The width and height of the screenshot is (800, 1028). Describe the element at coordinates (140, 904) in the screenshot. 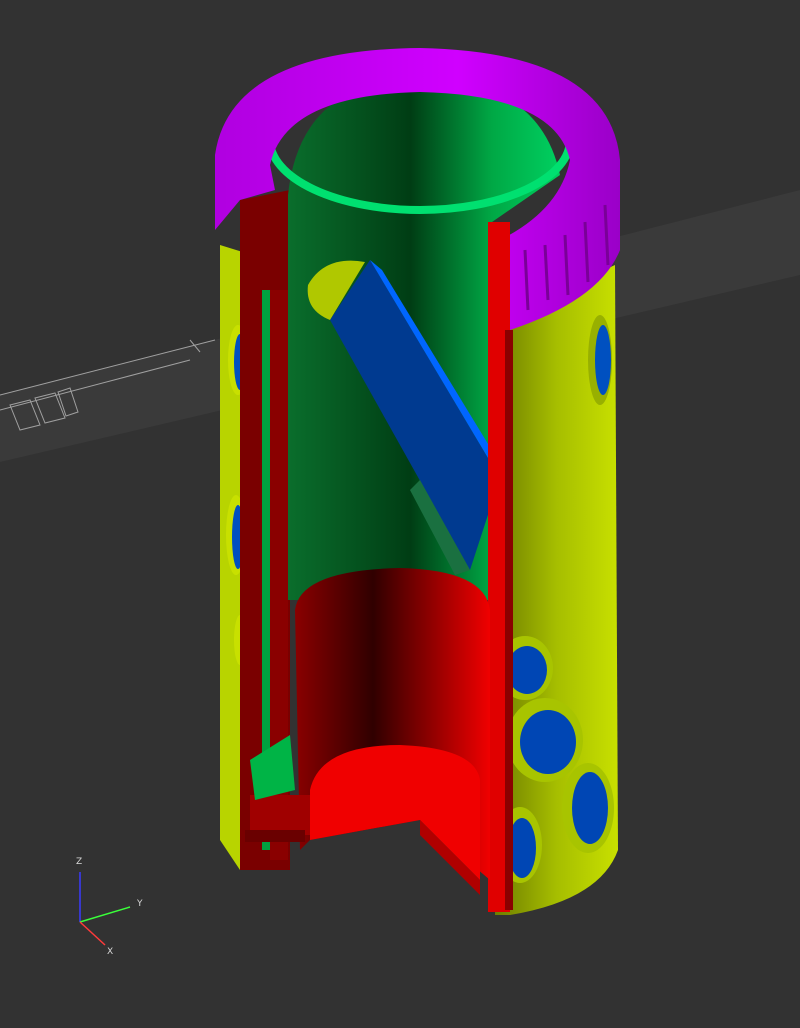

I see `axis-label-y: Y` at that location.